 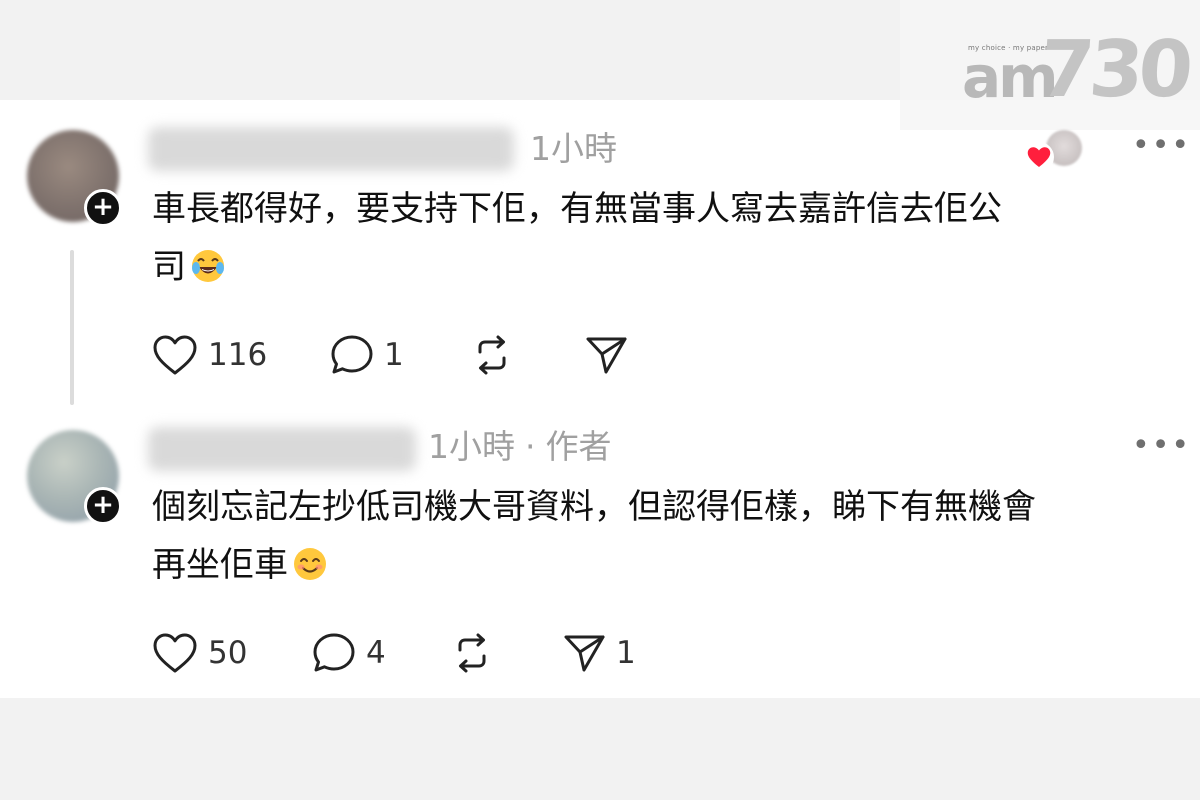 What do you see at coordinates (220, 565) in the screenshot?
I see `comment-line-2-text: 再坐佢車` at bounding box center [220, 565].